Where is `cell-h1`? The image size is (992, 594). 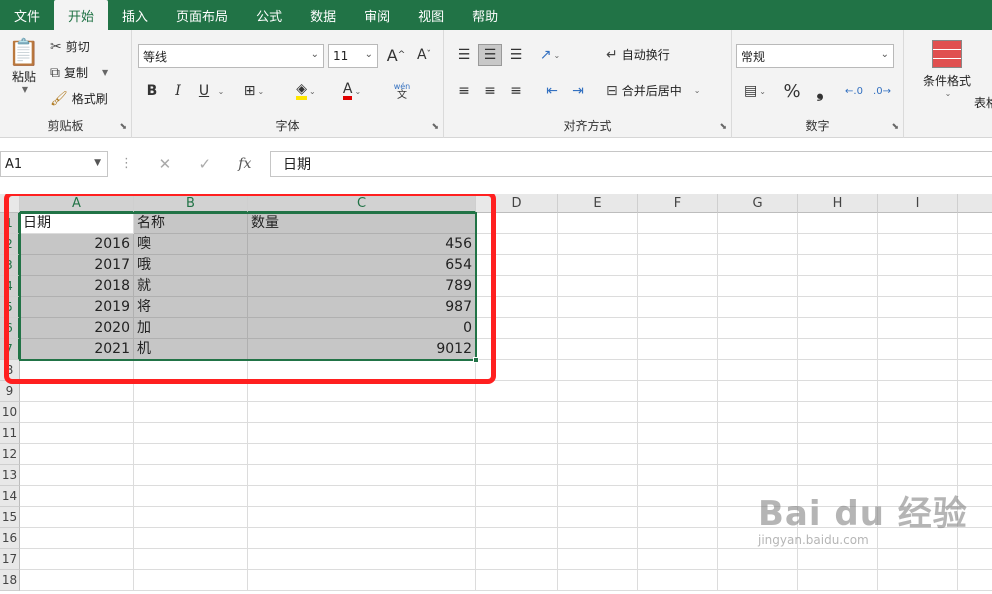
cell-h1 is located at coordinates (838, 223).